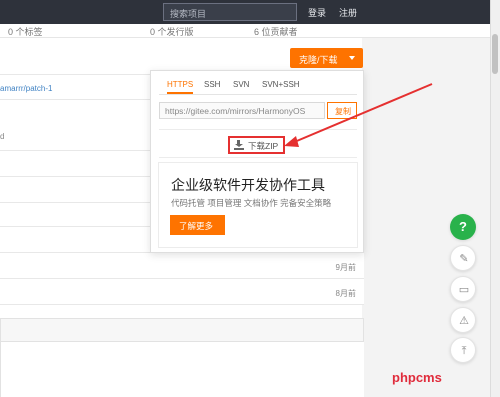  I want to click on warning-icon: ⚠, so click(464, 321).